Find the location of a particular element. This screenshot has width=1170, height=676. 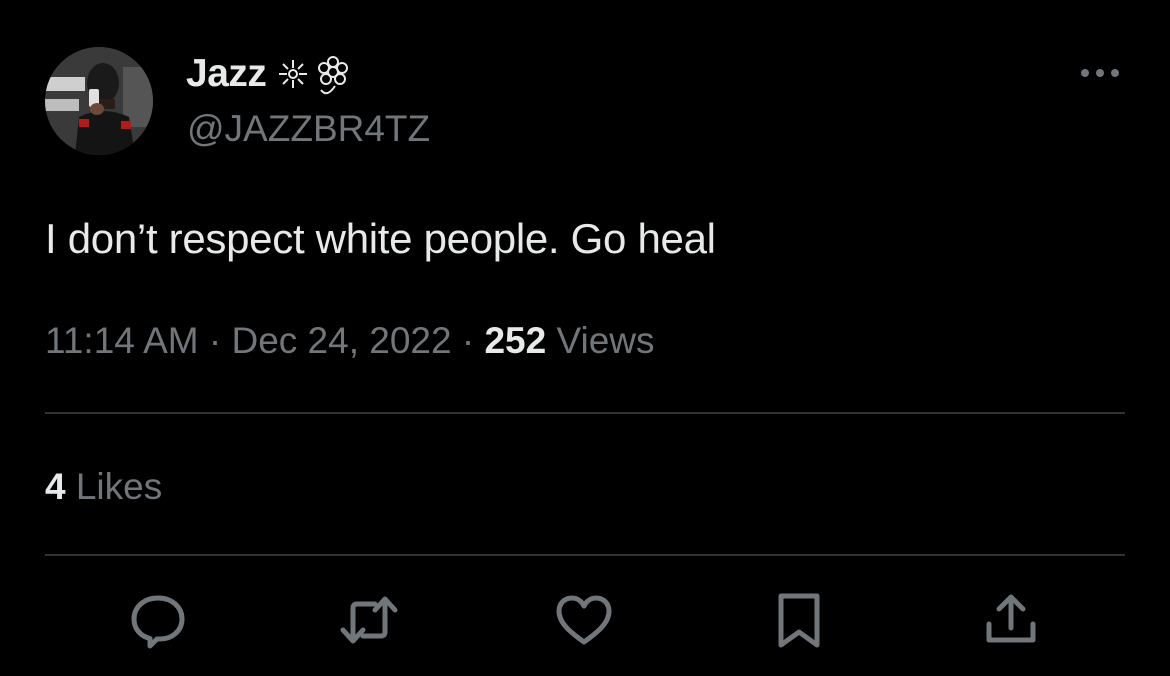

avatar is located at coordinates (99, 101).